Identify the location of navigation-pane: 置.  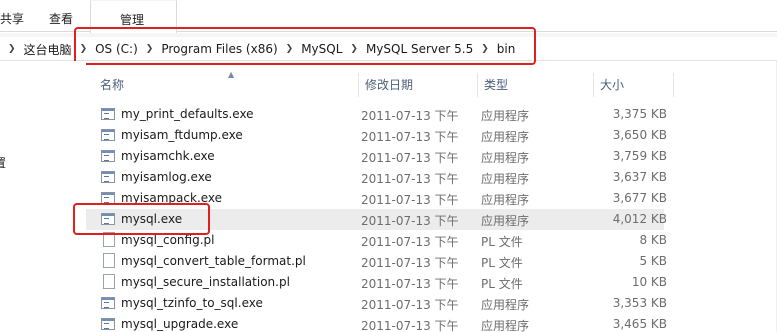
(43, 196).